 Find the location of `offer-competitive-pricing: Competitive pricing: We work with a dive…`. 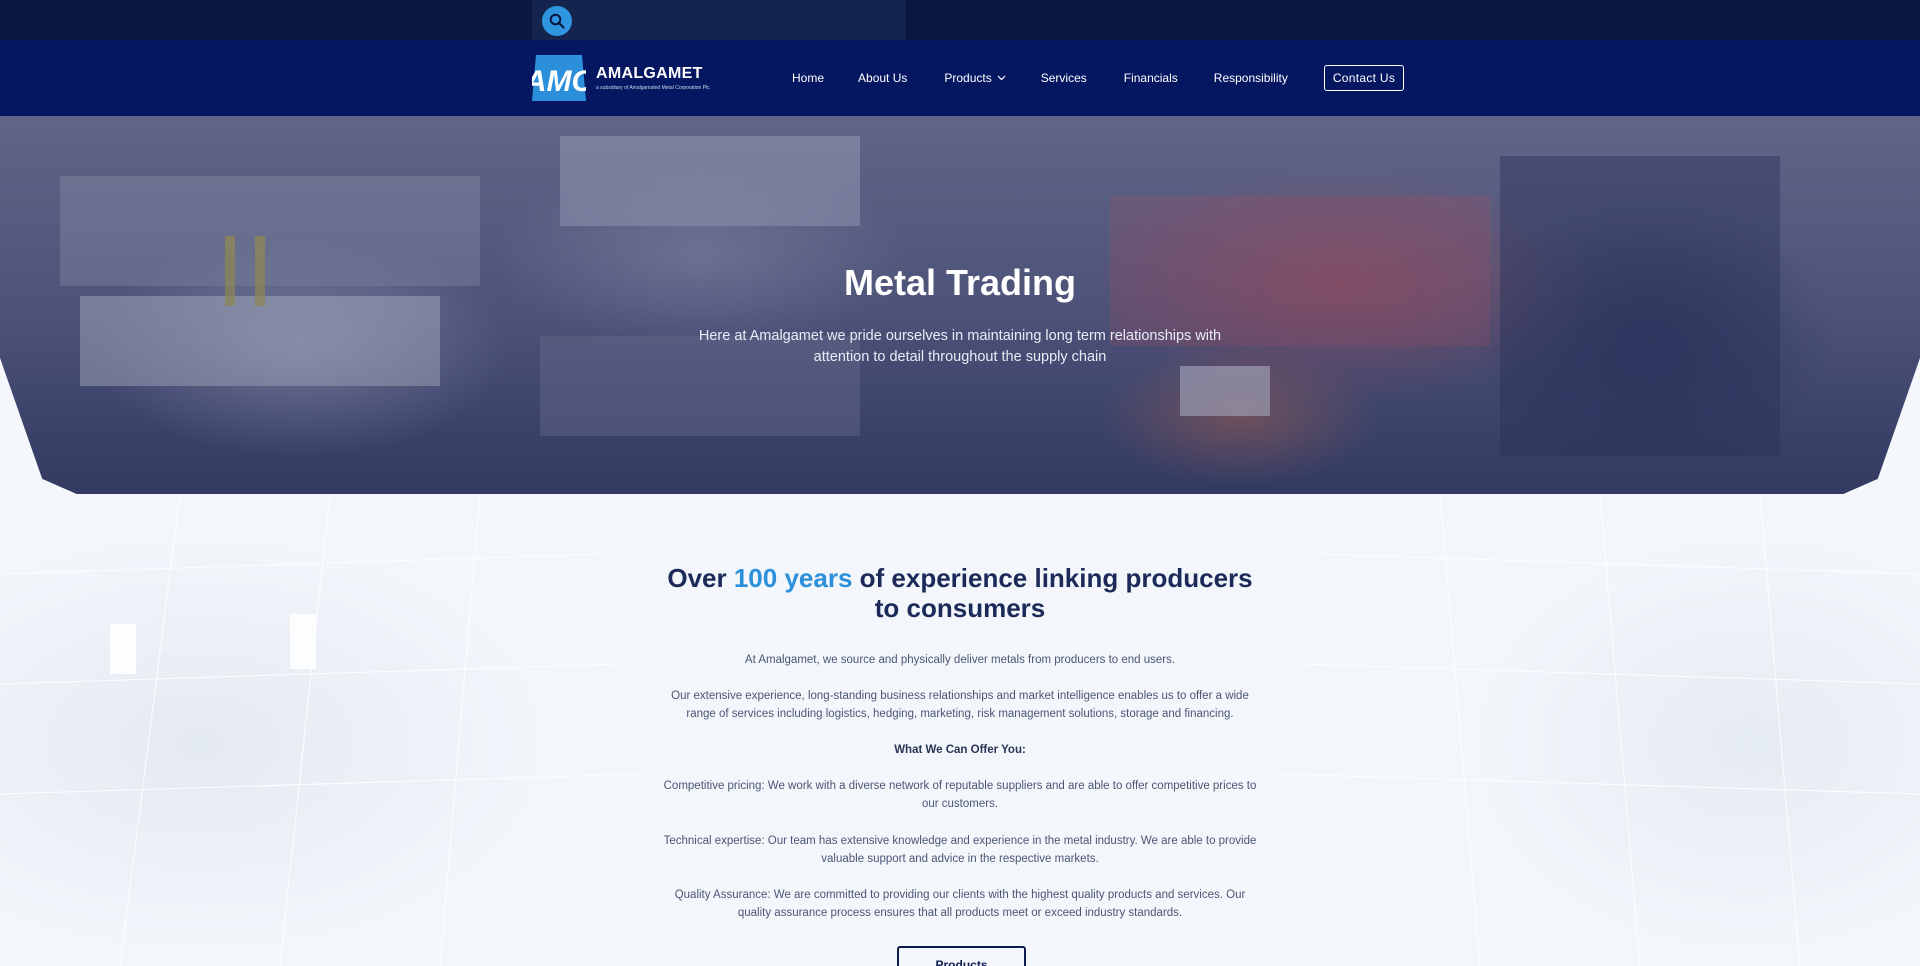

offer-competitive-pricing: Competitive pricing: We work with a dive… is located at coordinates (960, 795).